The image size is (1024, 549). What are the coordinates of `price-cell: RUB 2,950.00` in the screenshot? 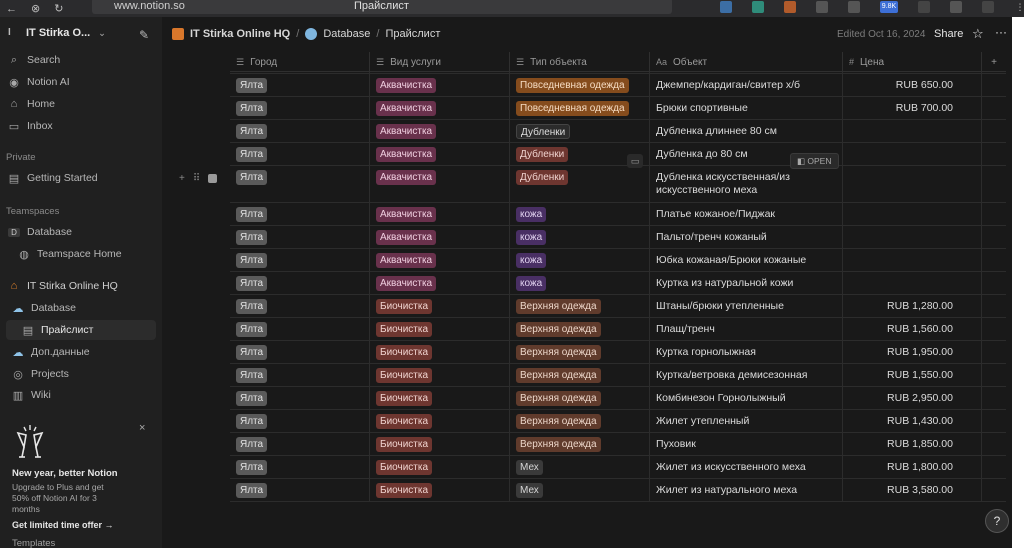 It's located at (912, 398).